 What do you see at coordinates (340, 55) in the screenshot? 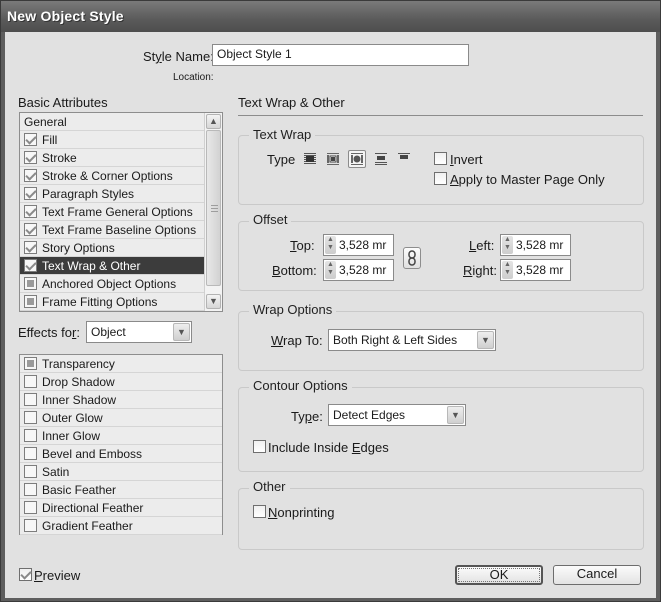
I see `style-name-input: Object Style 1` at bounding box center [340, 55].